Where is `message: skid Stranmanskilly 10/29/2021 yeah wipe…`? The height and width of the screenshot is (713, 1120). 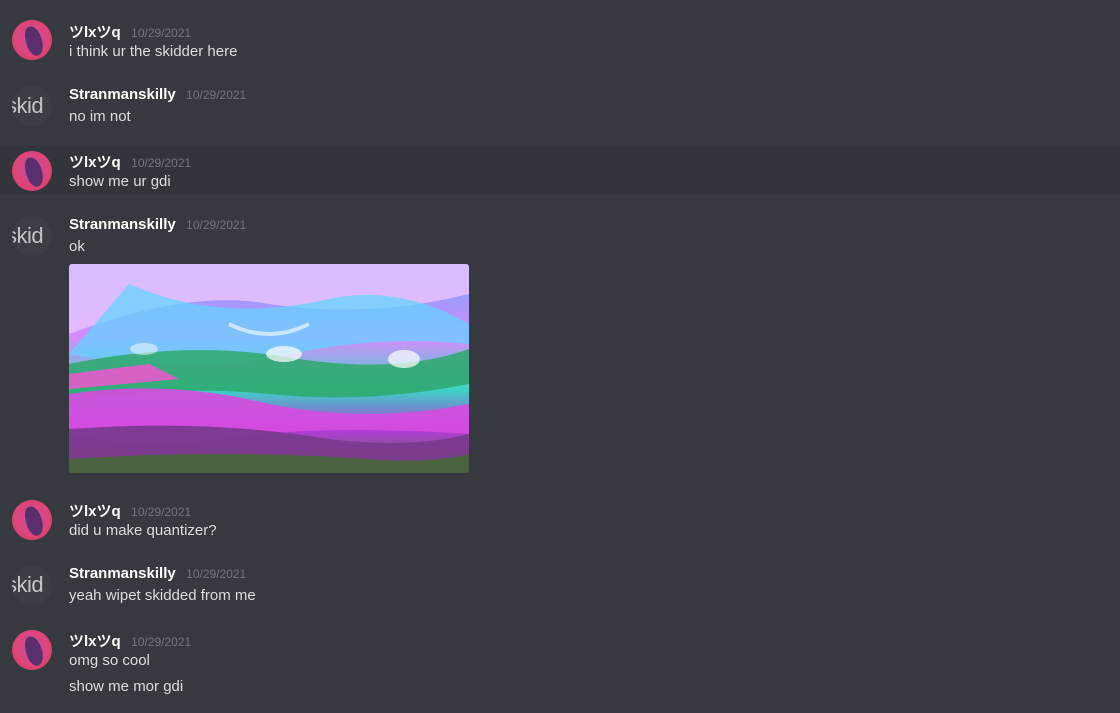 message: skid Stranmanskilly 10/29/2021 yeah wipe… is located at coordinates (560, 589).